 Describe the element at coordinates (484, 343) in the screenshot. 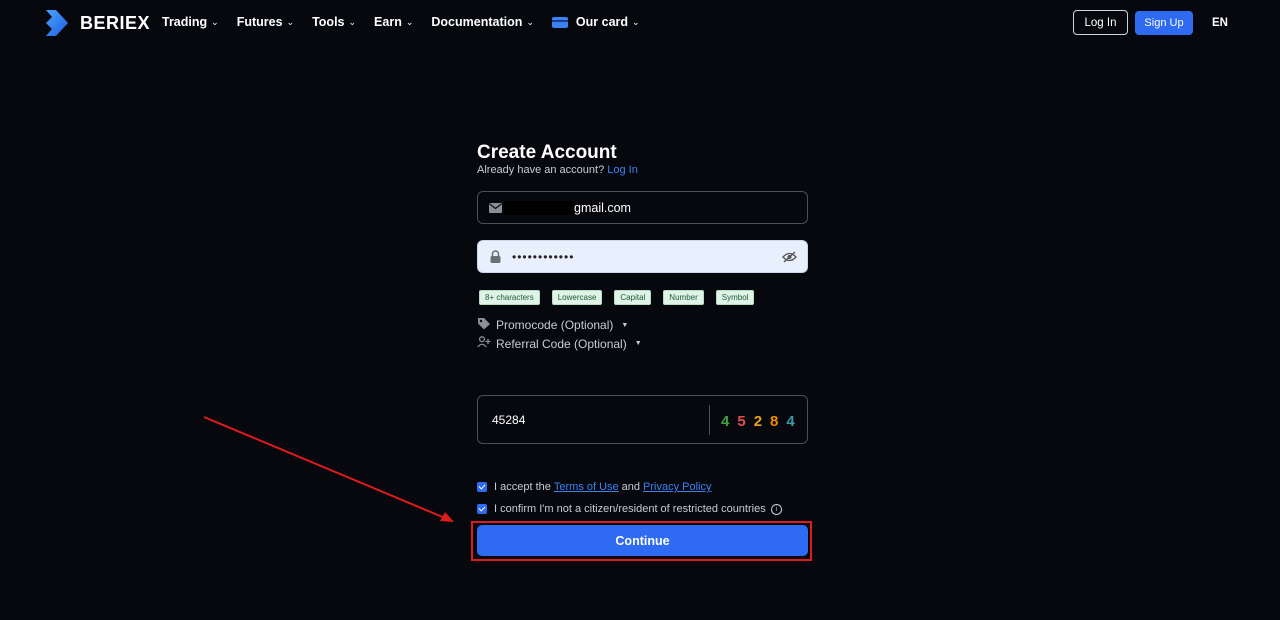

I see `add-user-icon` at that location.